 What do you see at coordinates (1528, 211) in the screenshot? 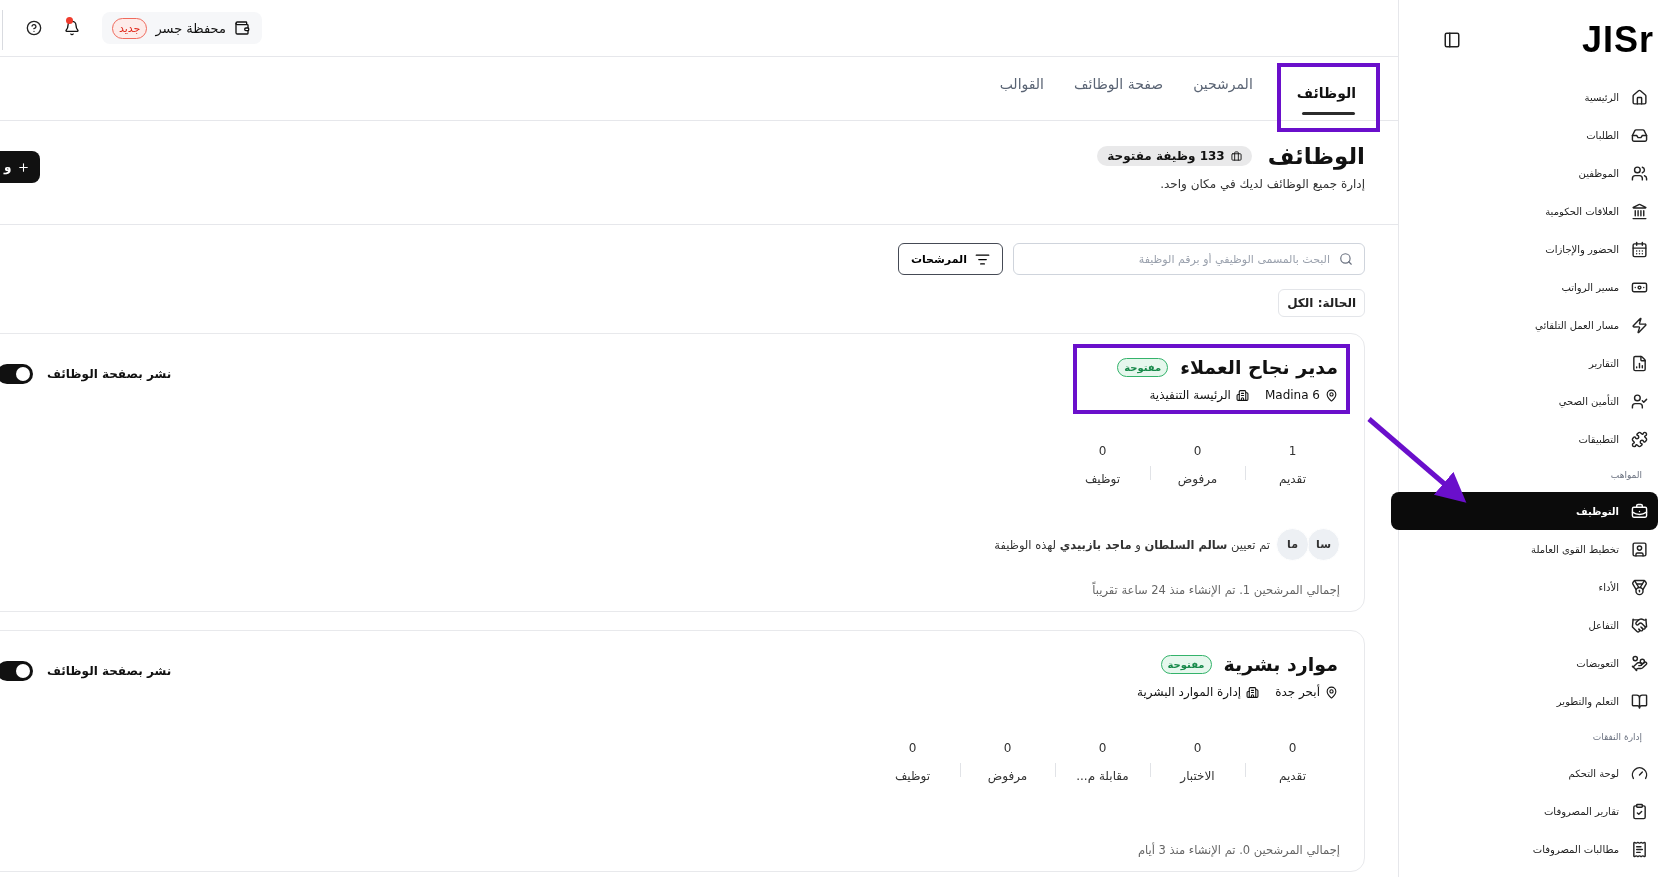
I see `sidebar-item: العلاقات الحكومية` at bounding box center [1528, 211].